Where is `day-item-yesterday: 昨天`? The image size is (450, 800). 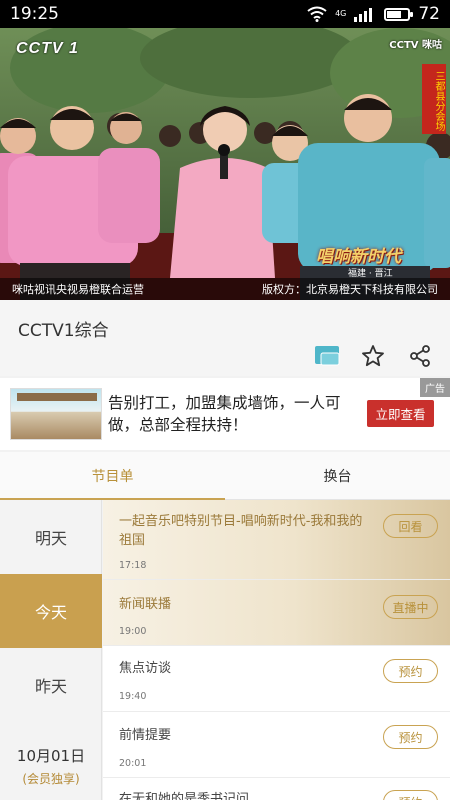 day-item-yesterday: 昨天 is located at coordinates (51, 685).